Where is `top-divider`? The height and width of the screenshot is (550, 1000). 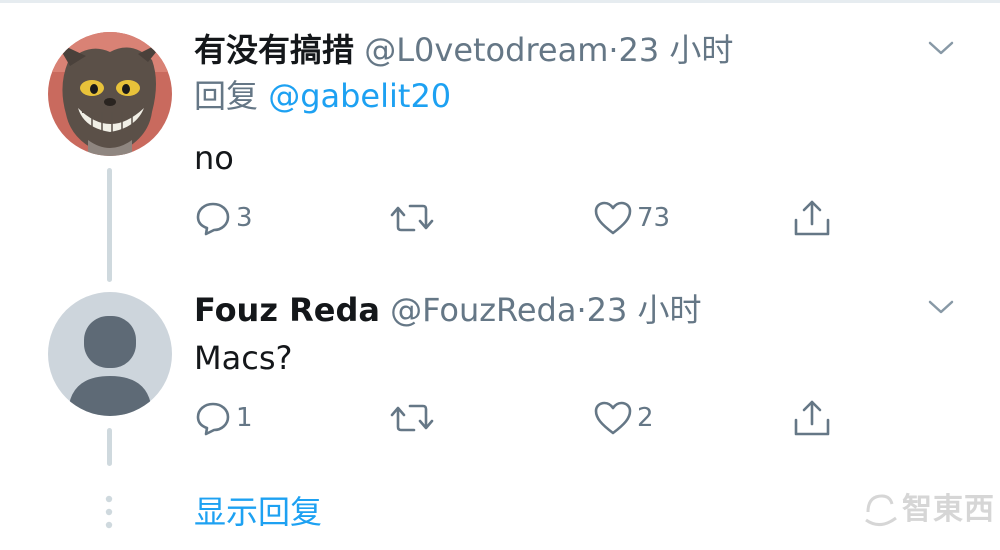 top-divider is located at coordinates (500, 1).